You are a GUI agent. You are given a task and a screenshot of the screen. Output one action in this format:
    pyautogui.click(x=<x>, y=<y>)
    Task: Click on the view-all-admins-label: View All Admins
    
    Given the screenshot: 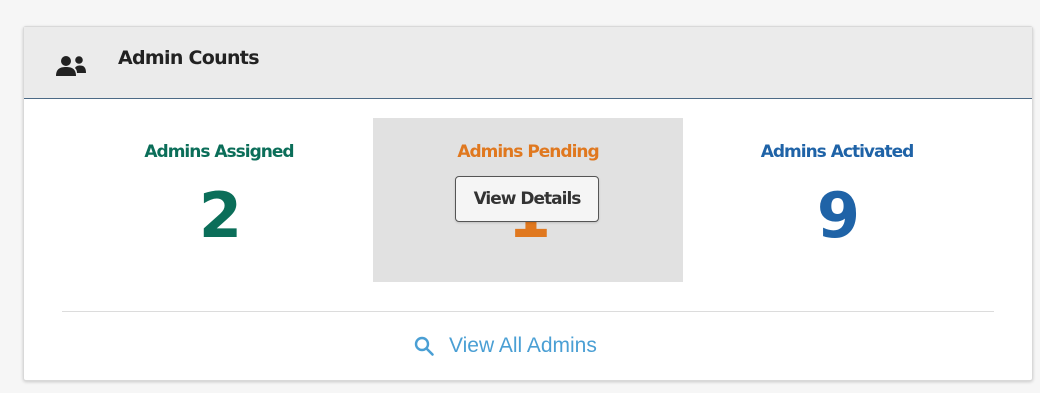 What is the action you would take?
    pyautogui.click(x=523, y=345)
    